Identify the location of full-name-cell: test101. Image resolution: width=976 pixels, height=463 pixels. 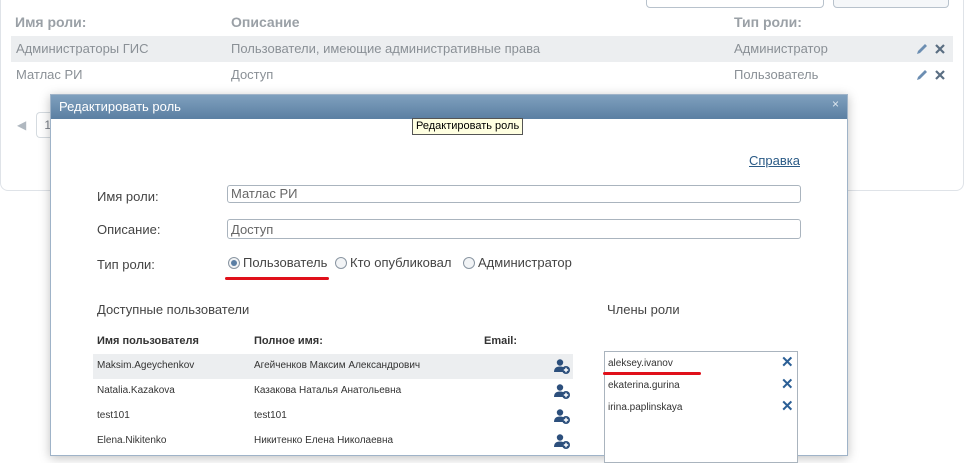
(270, 415).